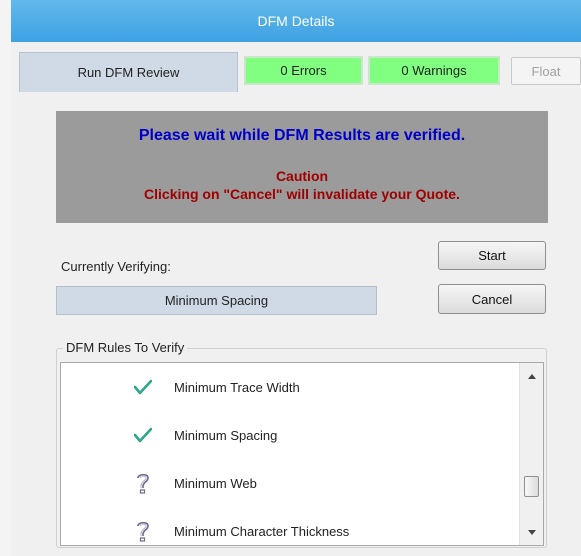 The width and height of the screenshot is (581, 556). I want to click on list-item: Minimum Character Thickness, so click(291, 526).